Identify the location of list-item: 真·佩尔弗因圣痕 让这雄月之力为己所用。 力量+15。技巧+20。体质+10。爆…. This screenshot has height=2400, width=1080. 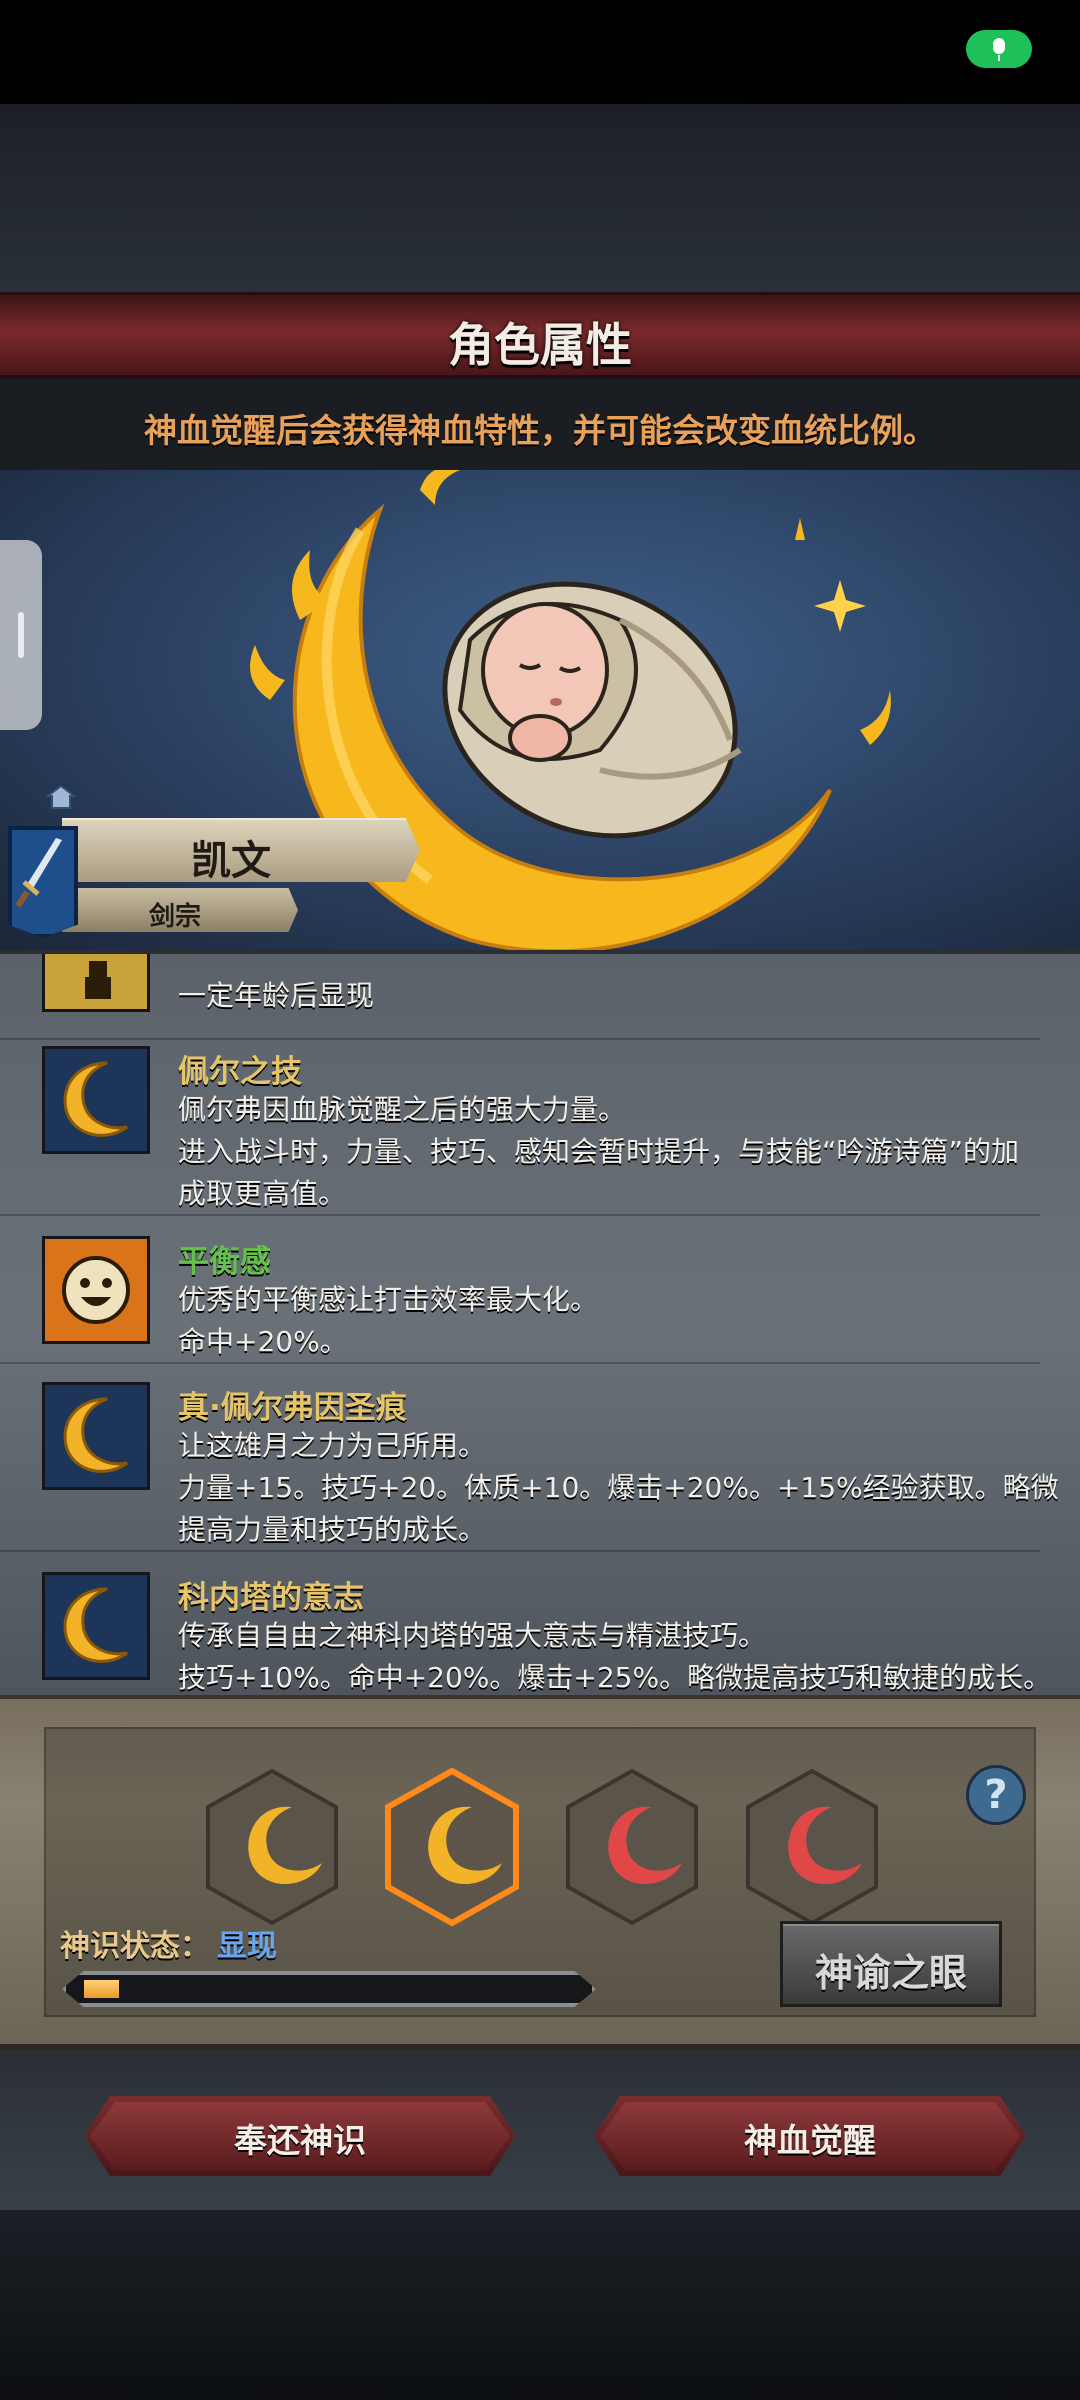
(529, 1467).